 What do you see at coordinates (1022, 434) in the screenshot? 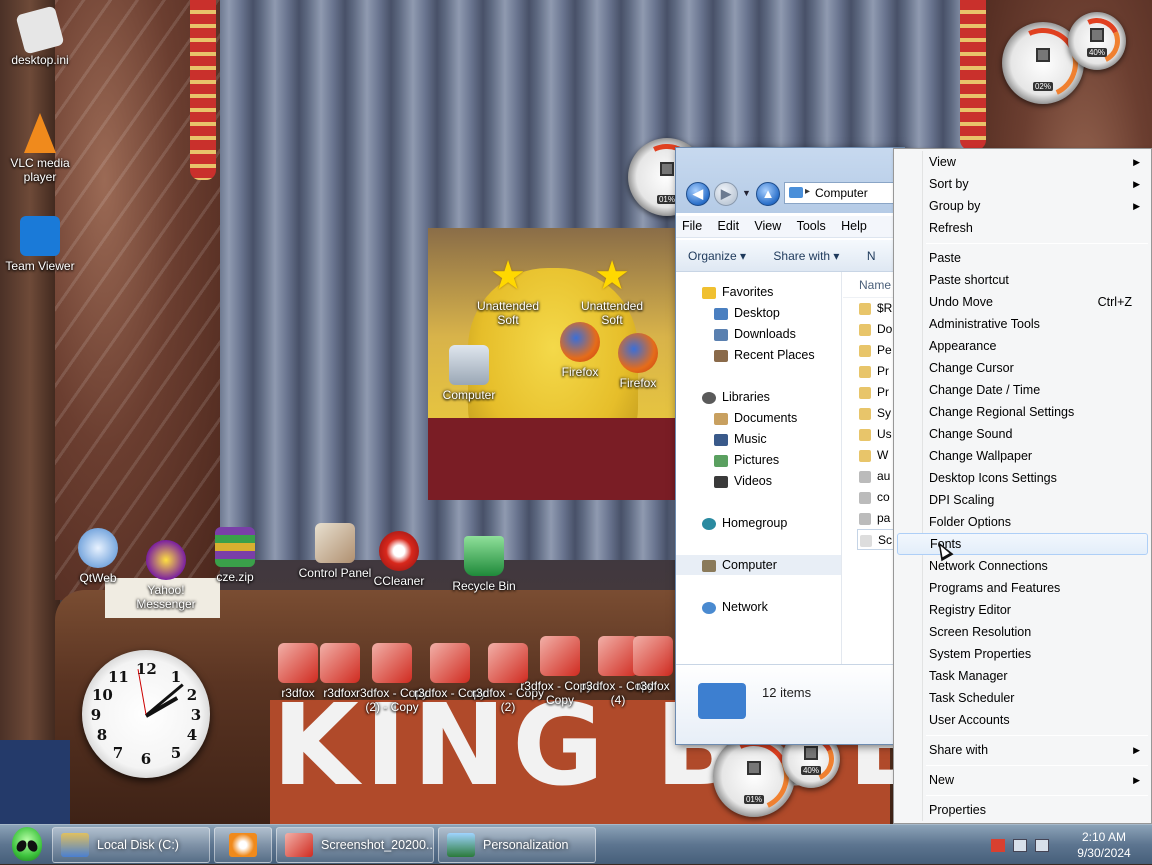
I see `menu-item-change-sound: Change Sound` at bounding box center [1022, 434].